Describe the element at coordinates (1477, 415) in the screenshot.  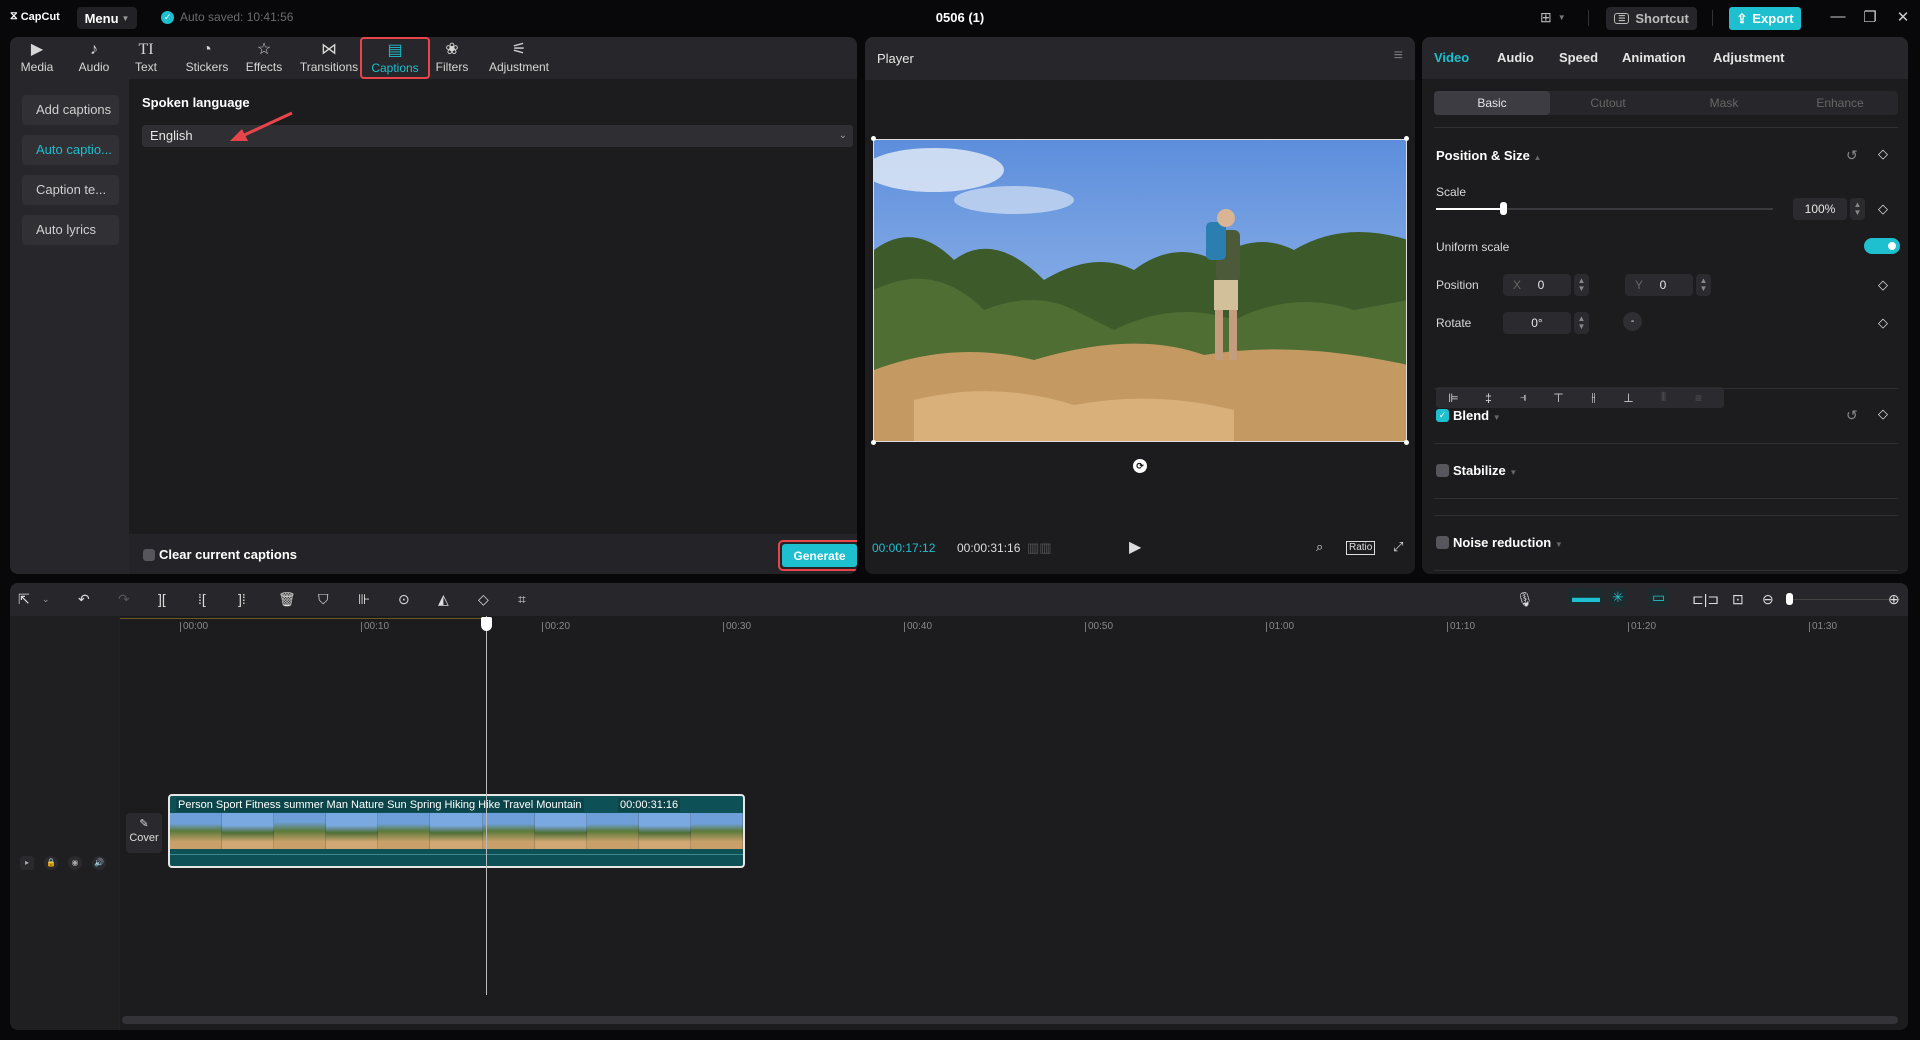
I see `blend-title: Blend ▼` at that location.